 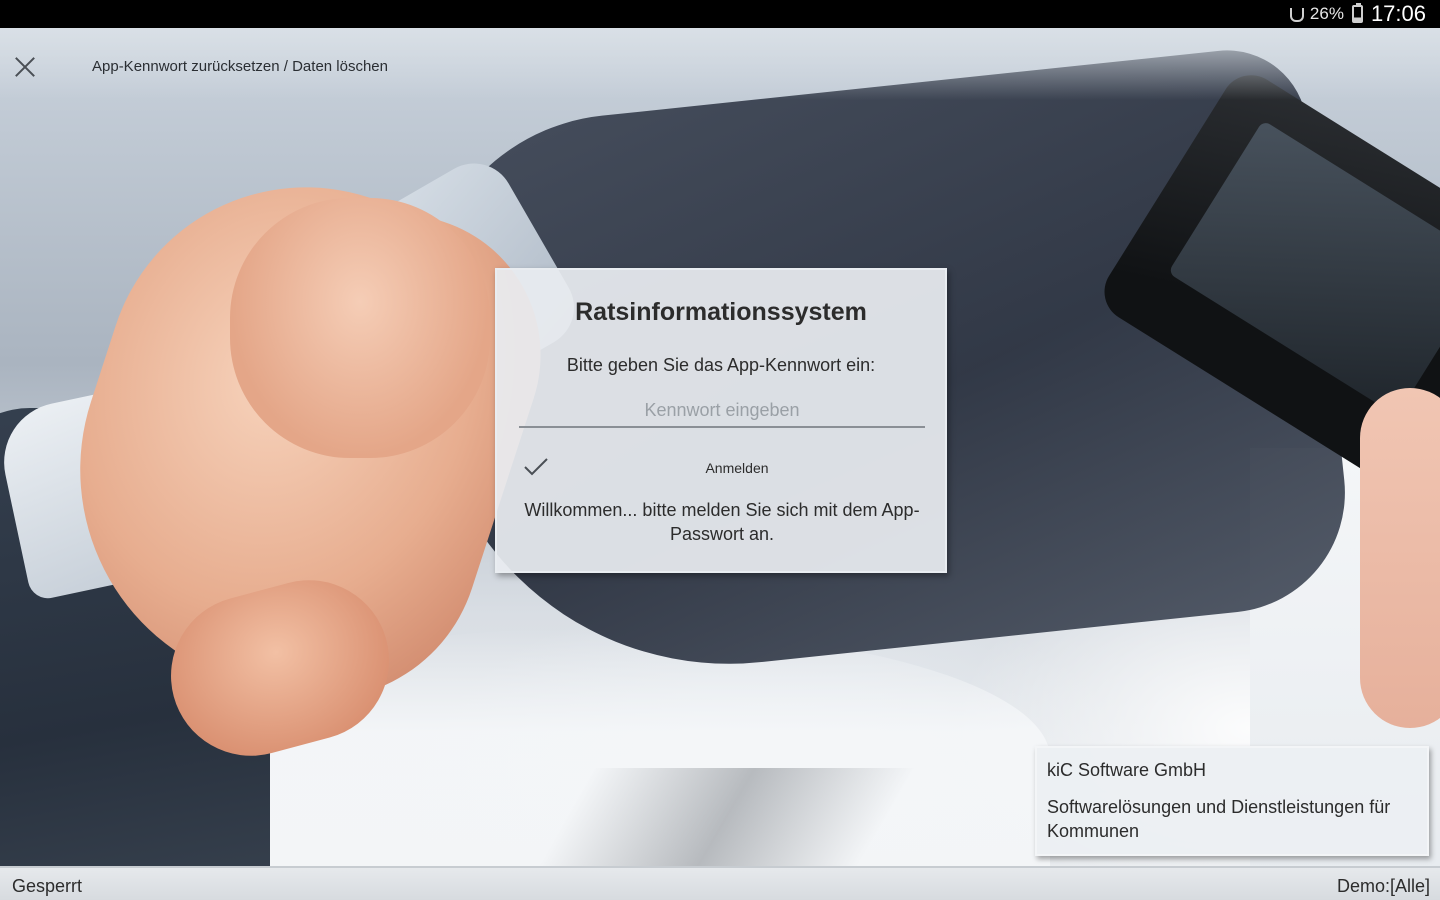 I want to click on battery-percent: 26%, so click(x=1326, y=13).